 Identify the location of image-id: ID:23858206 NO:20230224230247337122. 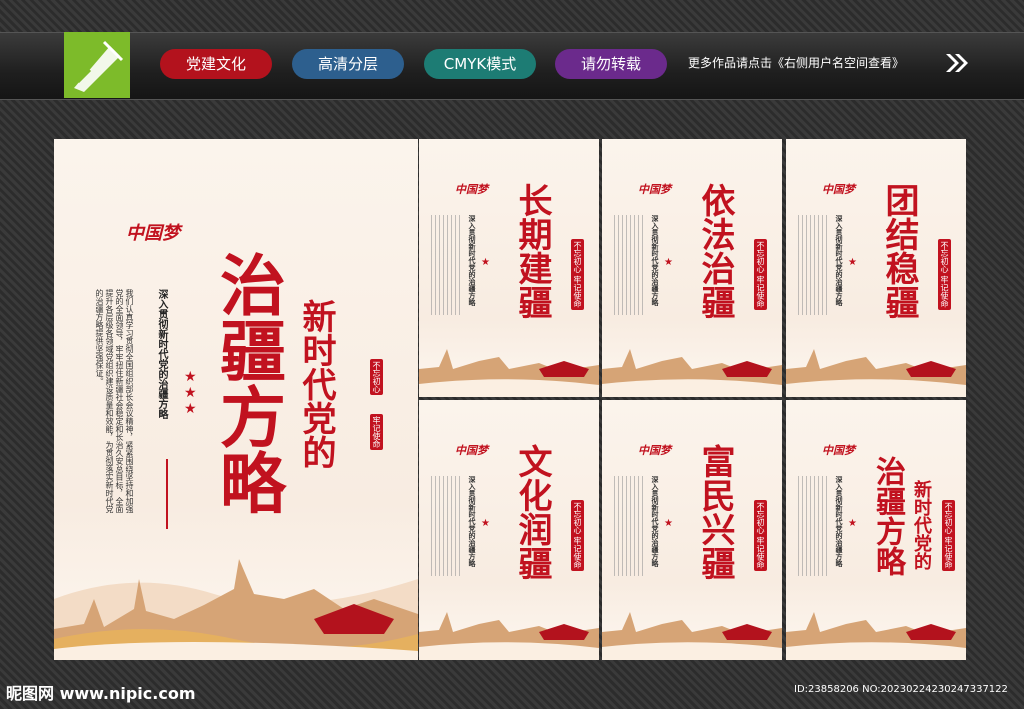
(901, 689).